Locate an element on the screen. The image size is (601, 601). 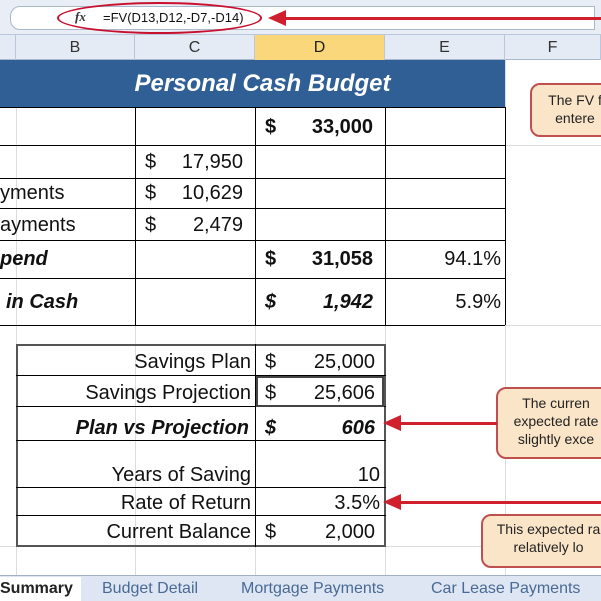
cell-d-value: 33,000 is located at coordinates (342, 127).